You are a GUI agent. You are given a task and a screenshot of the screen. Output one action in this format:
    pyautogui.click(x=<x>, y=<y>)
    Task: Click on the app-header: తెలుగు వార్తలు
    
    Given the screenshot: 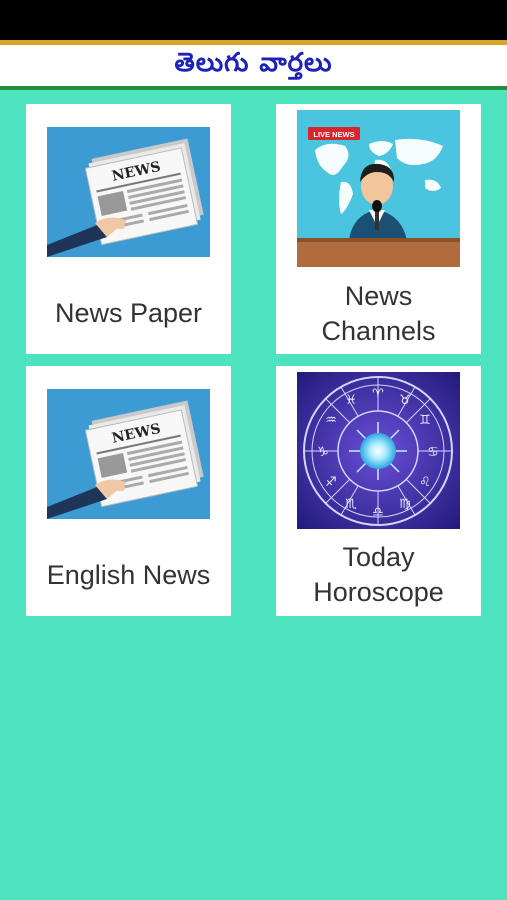 What is the action you would take?
    pyautogui.click(x=253, y=65)
    